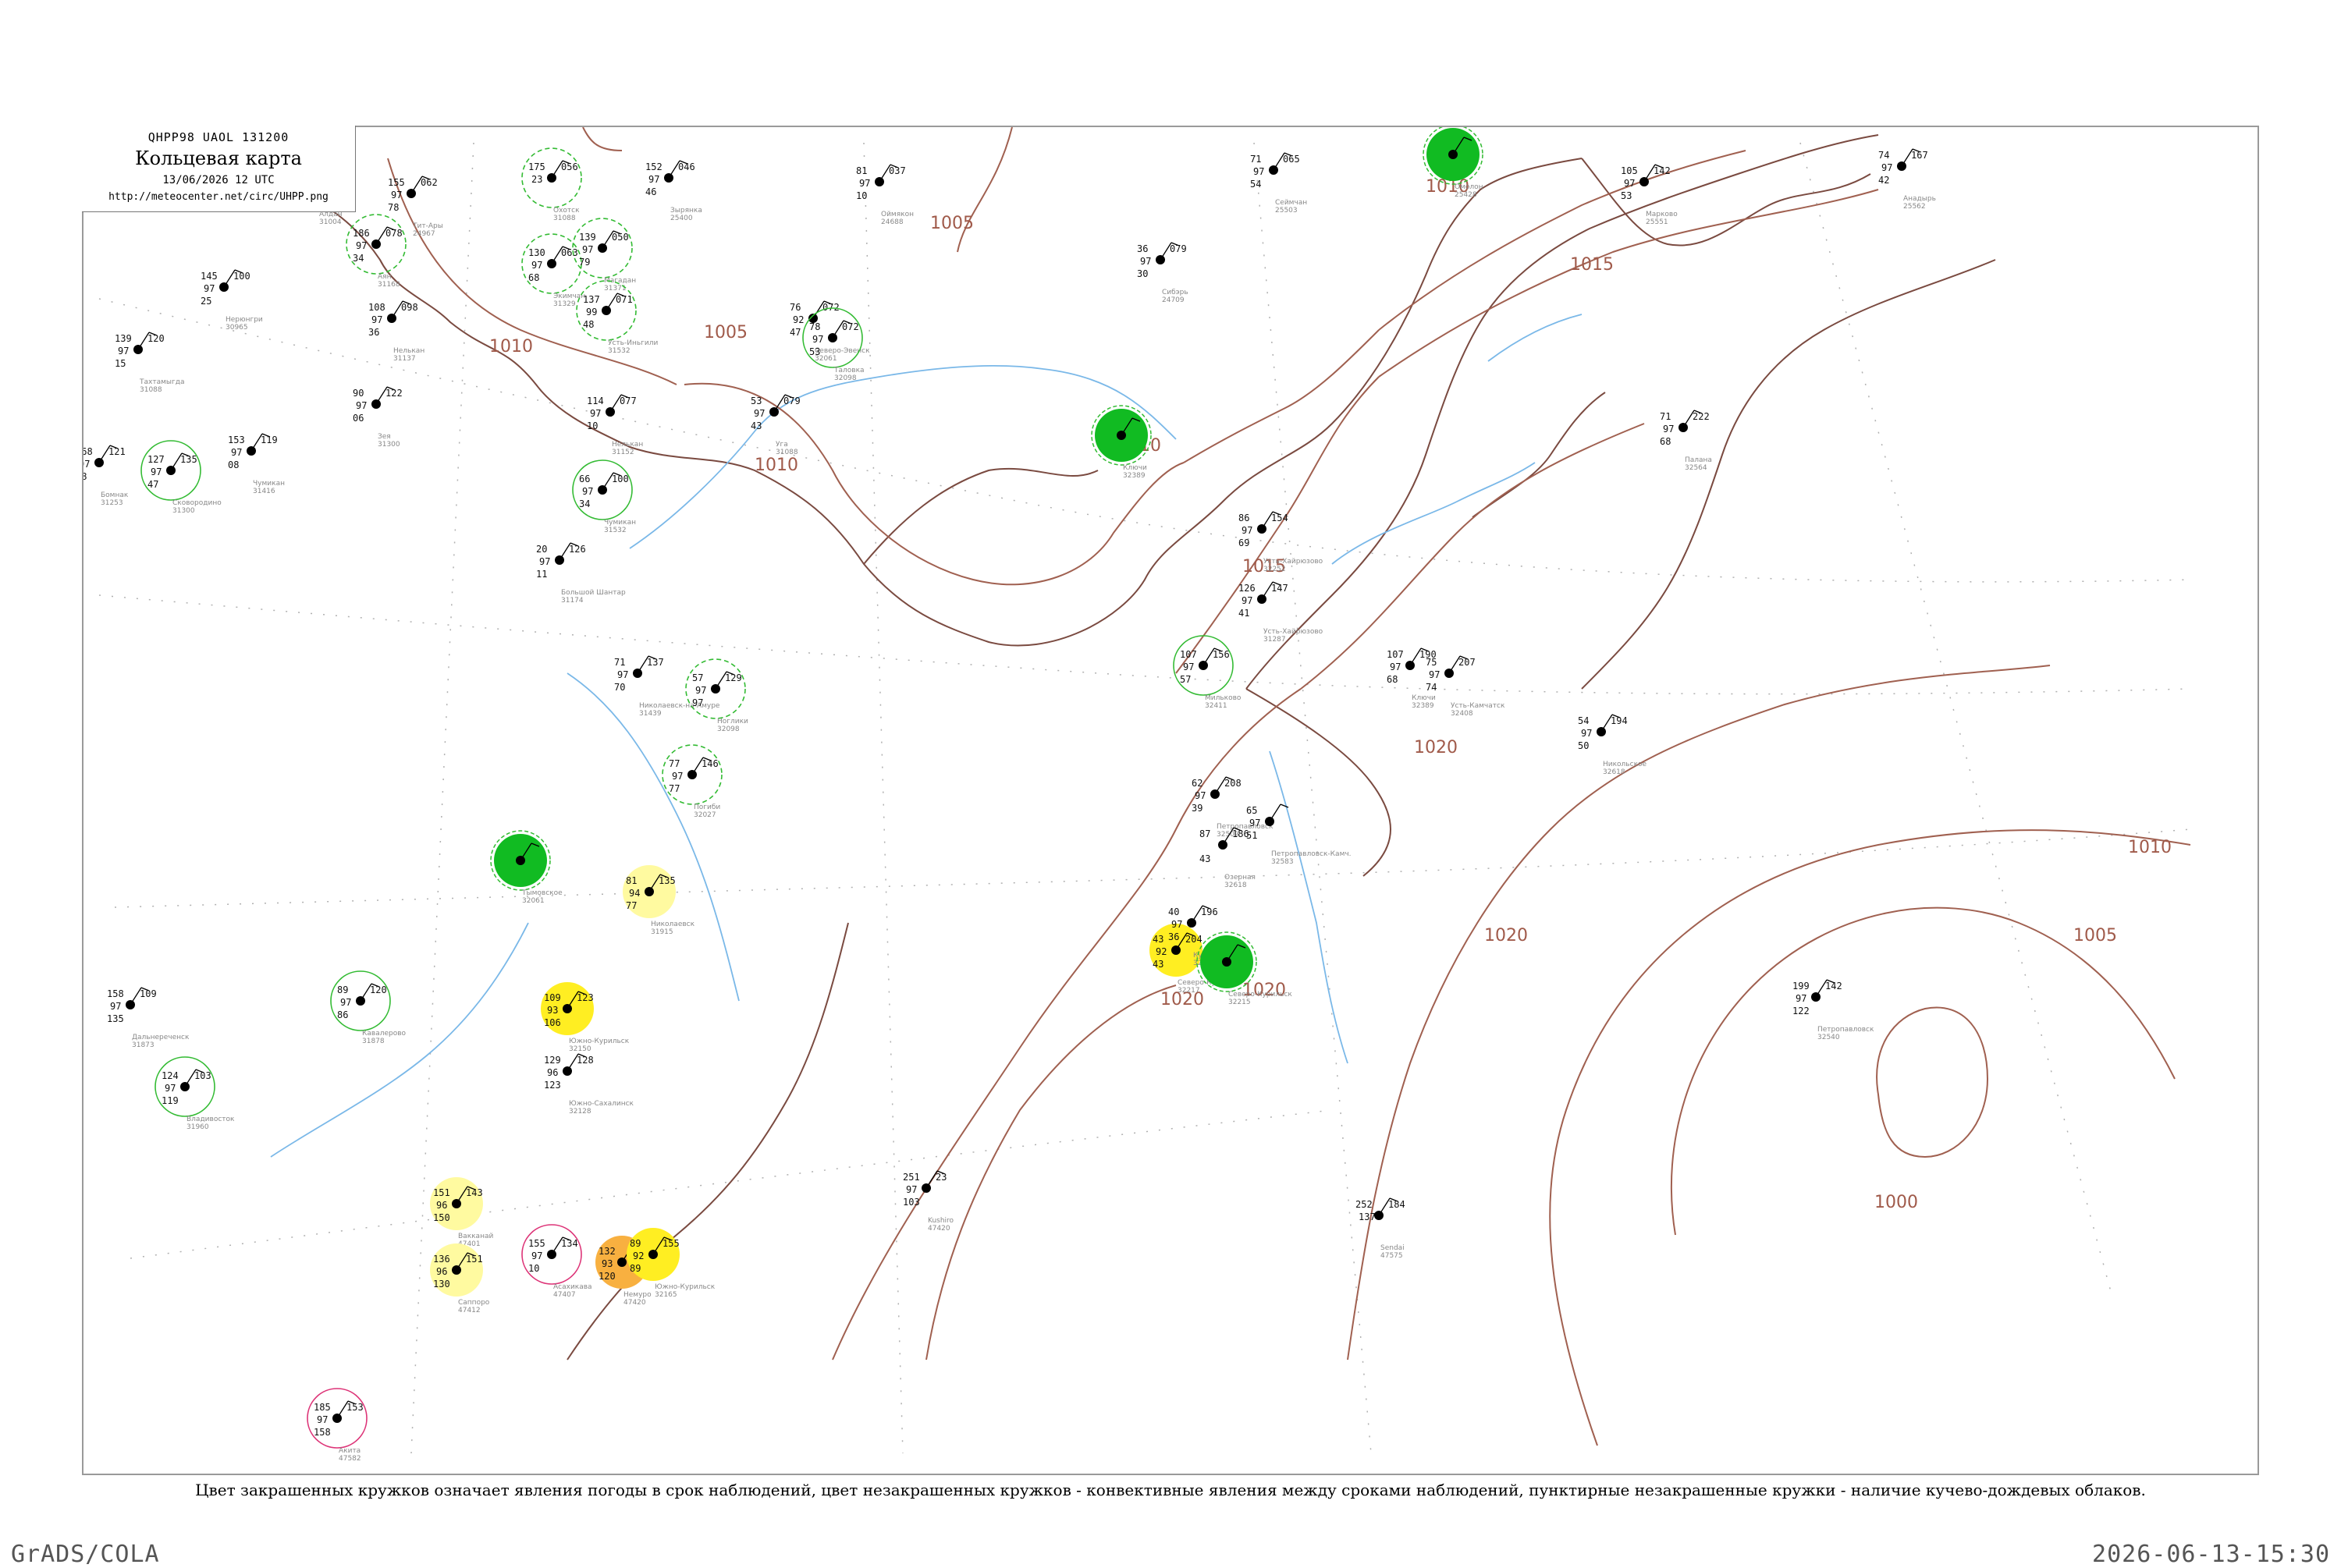  I want to click on station-plot: 66 100 9734 Чумикан31532, so click(604, 496).